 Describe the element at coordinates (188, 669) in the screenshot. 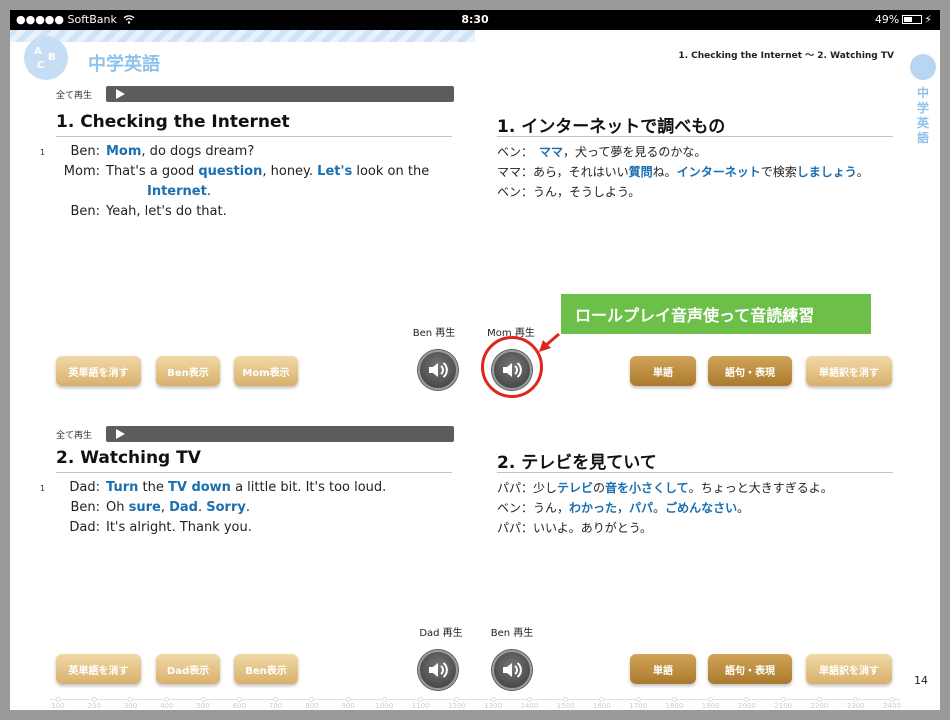

I see `show-dad-button: Dad表示` at that location.